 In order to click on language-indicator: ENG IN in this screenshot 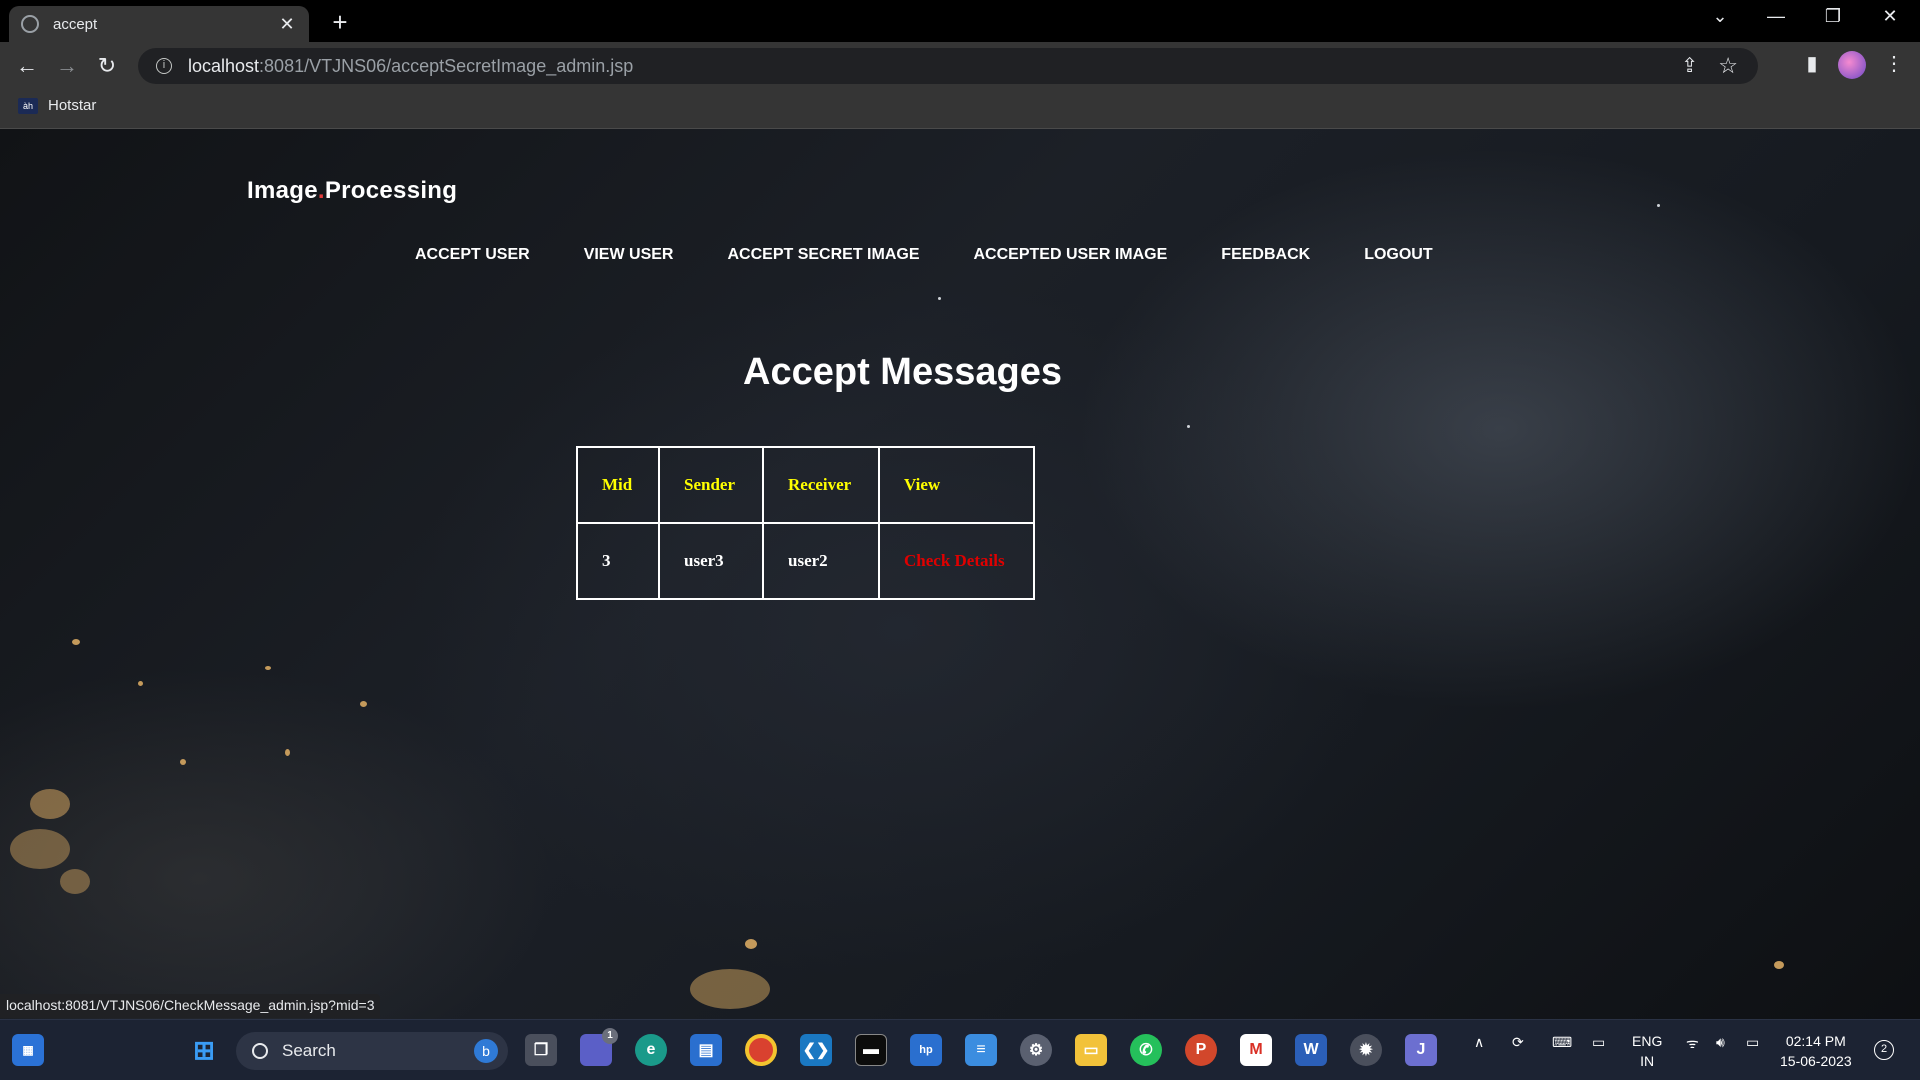, I will do `click(1647, 1051)`.